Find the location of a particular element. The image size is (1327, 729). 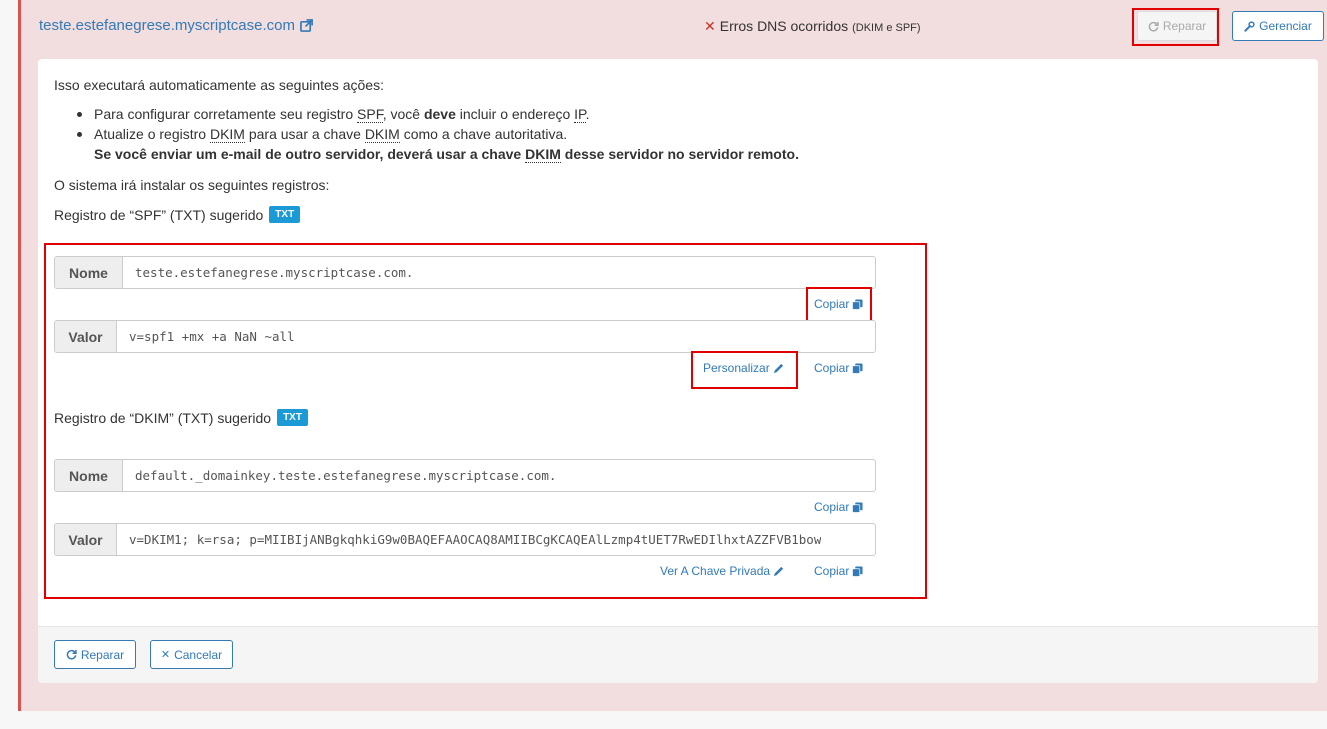

abbr-ip: IP is located at coordinates (580, 114).